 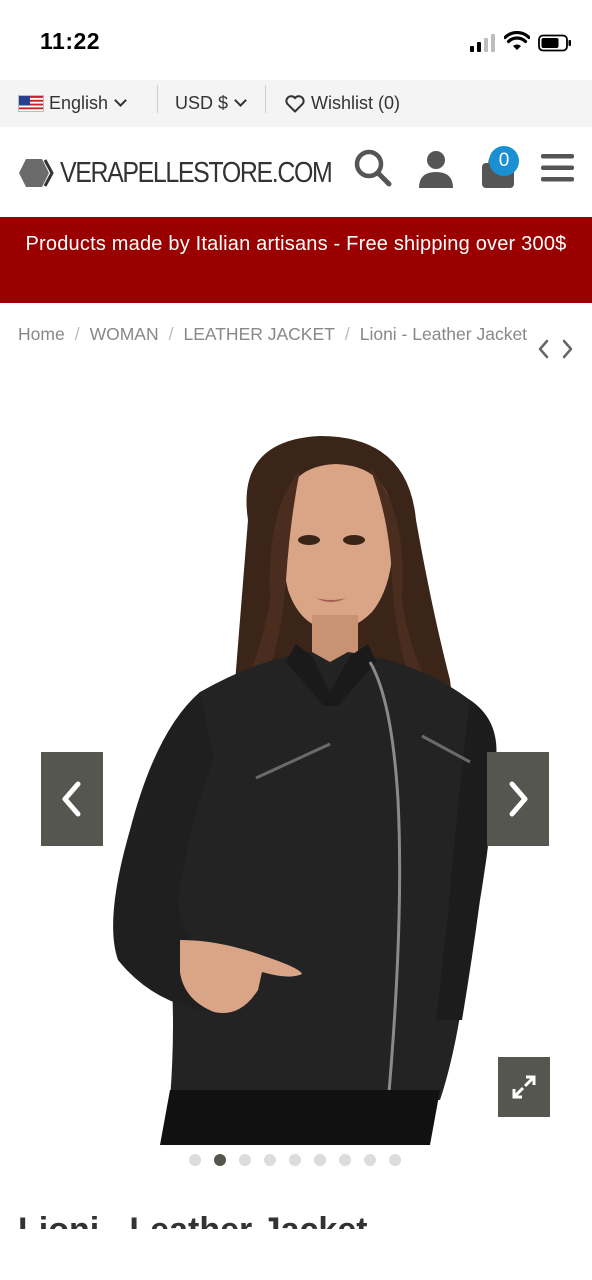 What do you see at coordinates (443, 334) in the screenshot?
I see `breadcrumb-current: Lioni - Leather Jacket` at bounding box center [443, 334].